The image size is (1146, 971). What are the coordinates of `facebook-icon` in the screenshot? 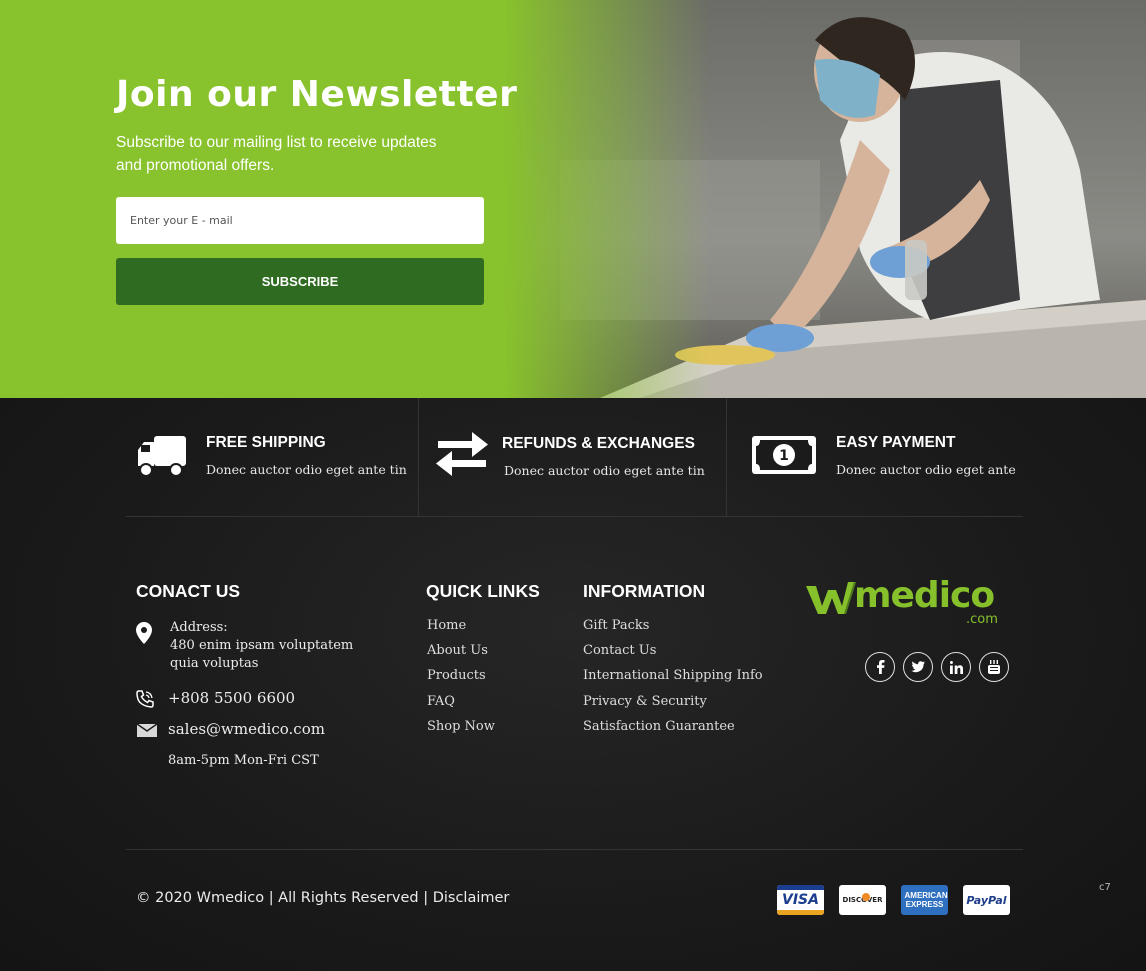 It's located at (880, 667).